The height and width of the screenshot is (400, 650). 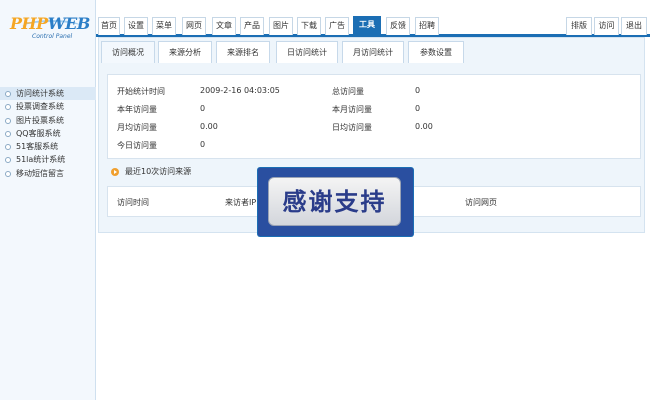 I want to click on sidebar-item-label: 51客服系统, so click(x=37, y=147).